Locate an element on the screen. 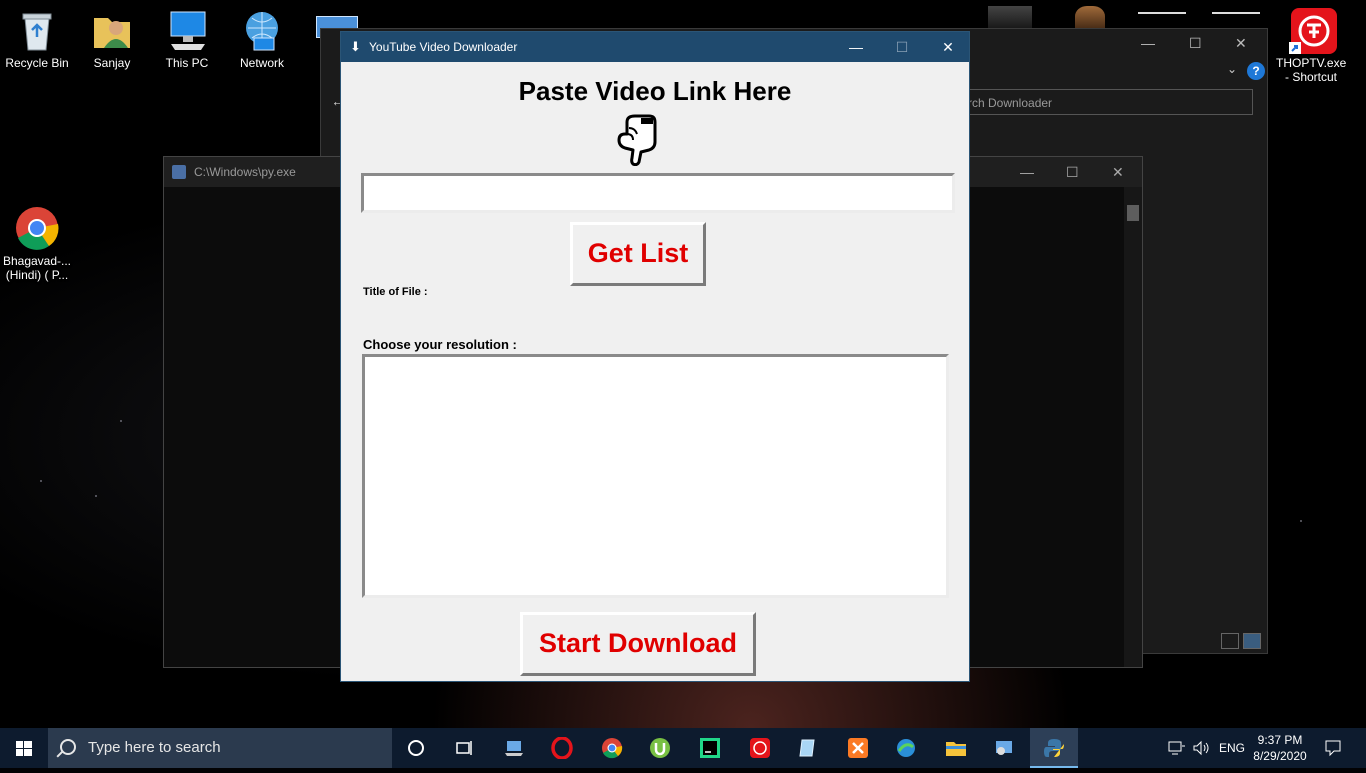 The height and width of the screenshot is (773, 1366). desktop-icon-this-pc: This PC is located at coordinates (187, 39).